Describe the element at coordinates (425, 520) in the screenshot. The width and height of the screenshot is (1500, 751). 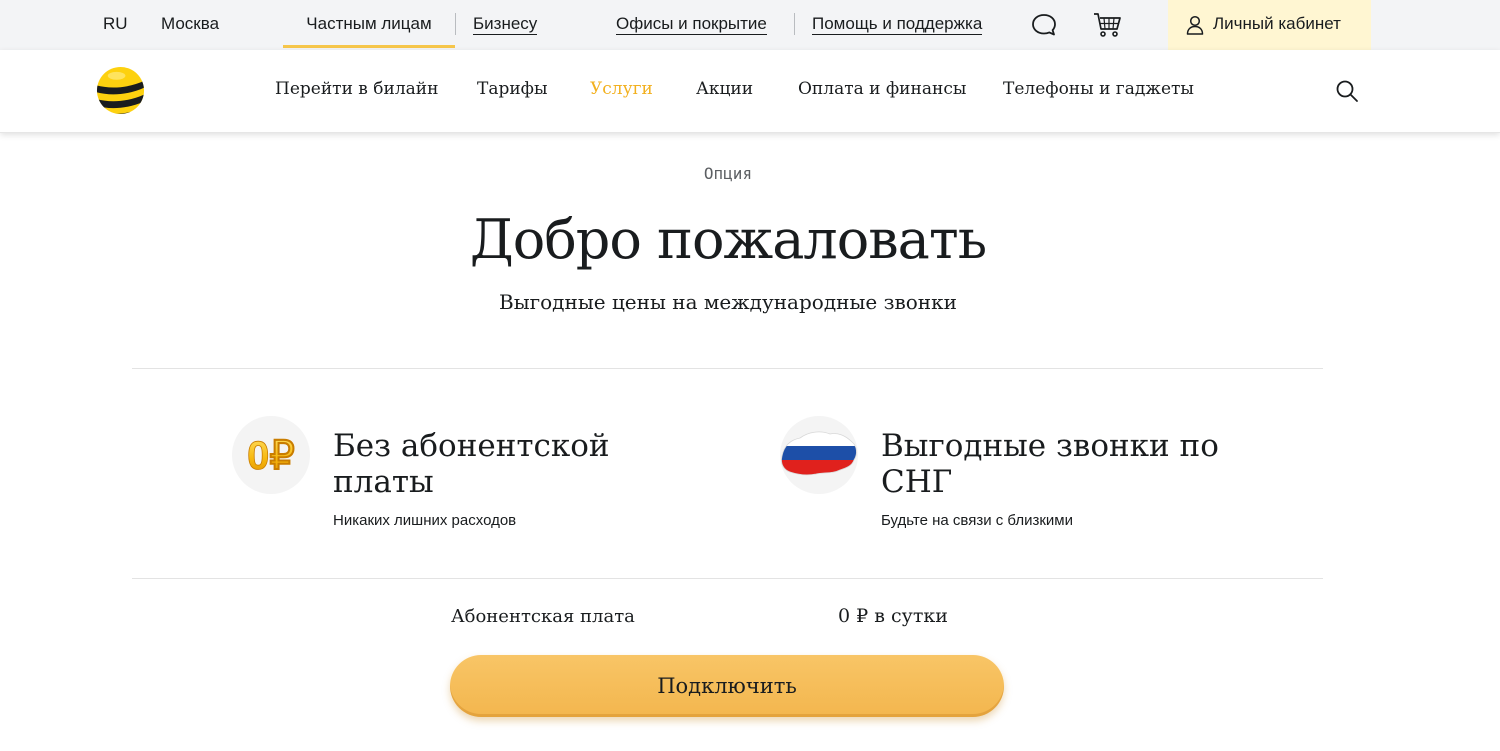
I see `feature-desc-no-fee: Никаких лишних расходов` at that location.